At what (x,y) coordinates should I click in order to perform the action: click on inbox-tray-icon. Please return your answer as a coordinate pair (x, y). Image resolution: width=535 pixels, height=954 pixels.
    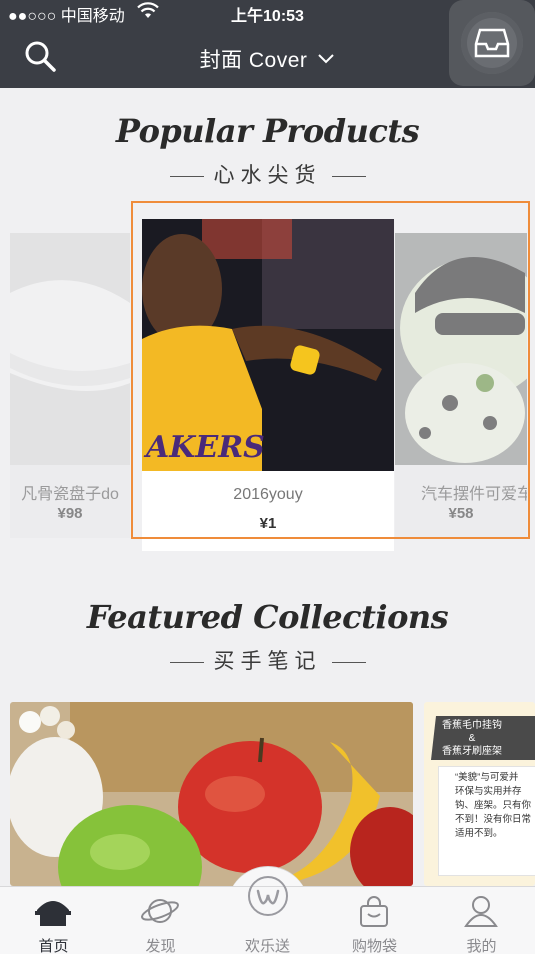
    Looking at the image, I should click on (492, 43).